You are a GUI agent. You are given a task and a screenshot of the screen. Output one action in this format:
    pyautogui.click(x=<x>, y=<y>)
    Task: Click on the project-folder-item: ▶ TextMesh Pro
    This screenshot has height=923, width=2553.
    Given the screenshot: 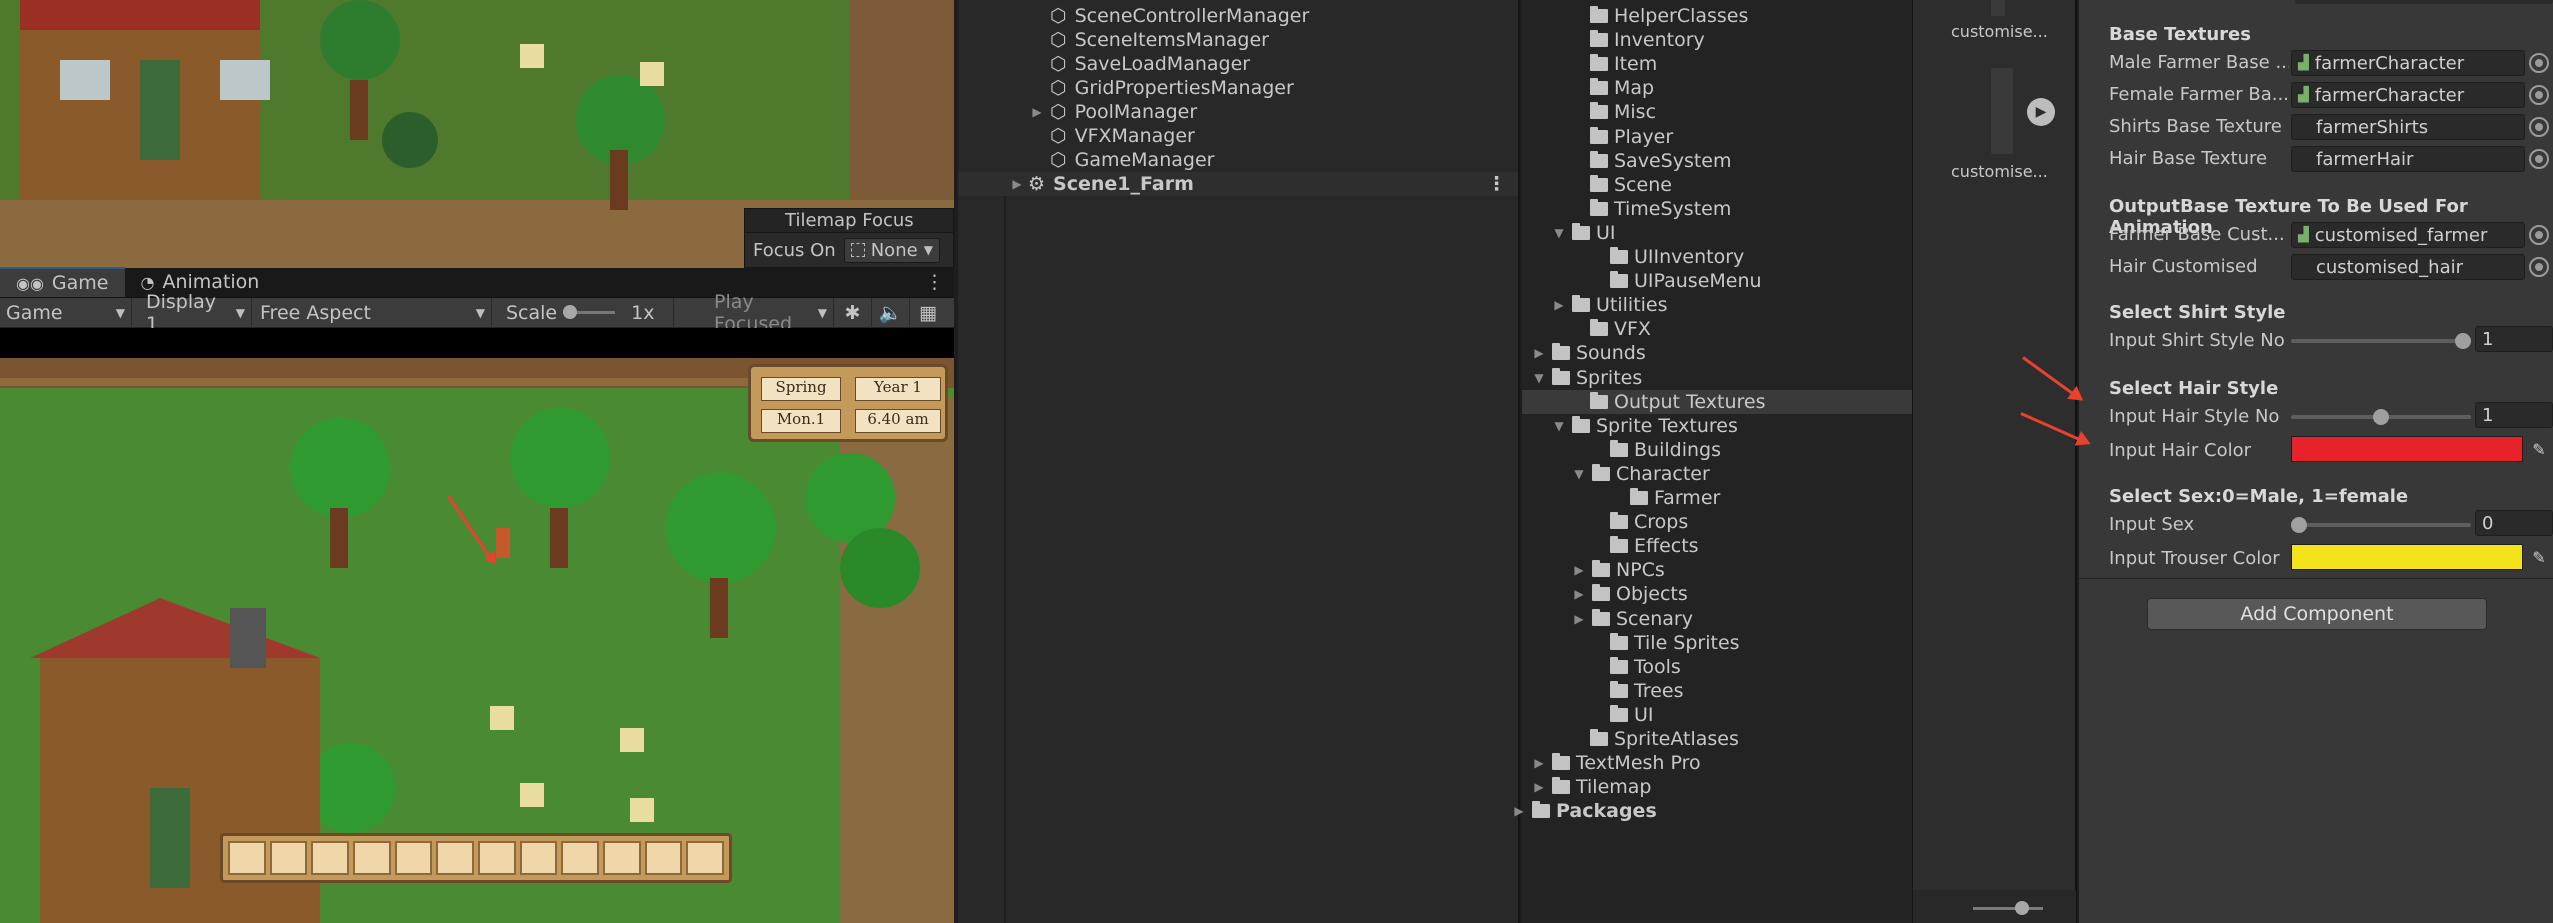 What is the action you would take?
    pyautogui.click(x=1616, y=763)
    